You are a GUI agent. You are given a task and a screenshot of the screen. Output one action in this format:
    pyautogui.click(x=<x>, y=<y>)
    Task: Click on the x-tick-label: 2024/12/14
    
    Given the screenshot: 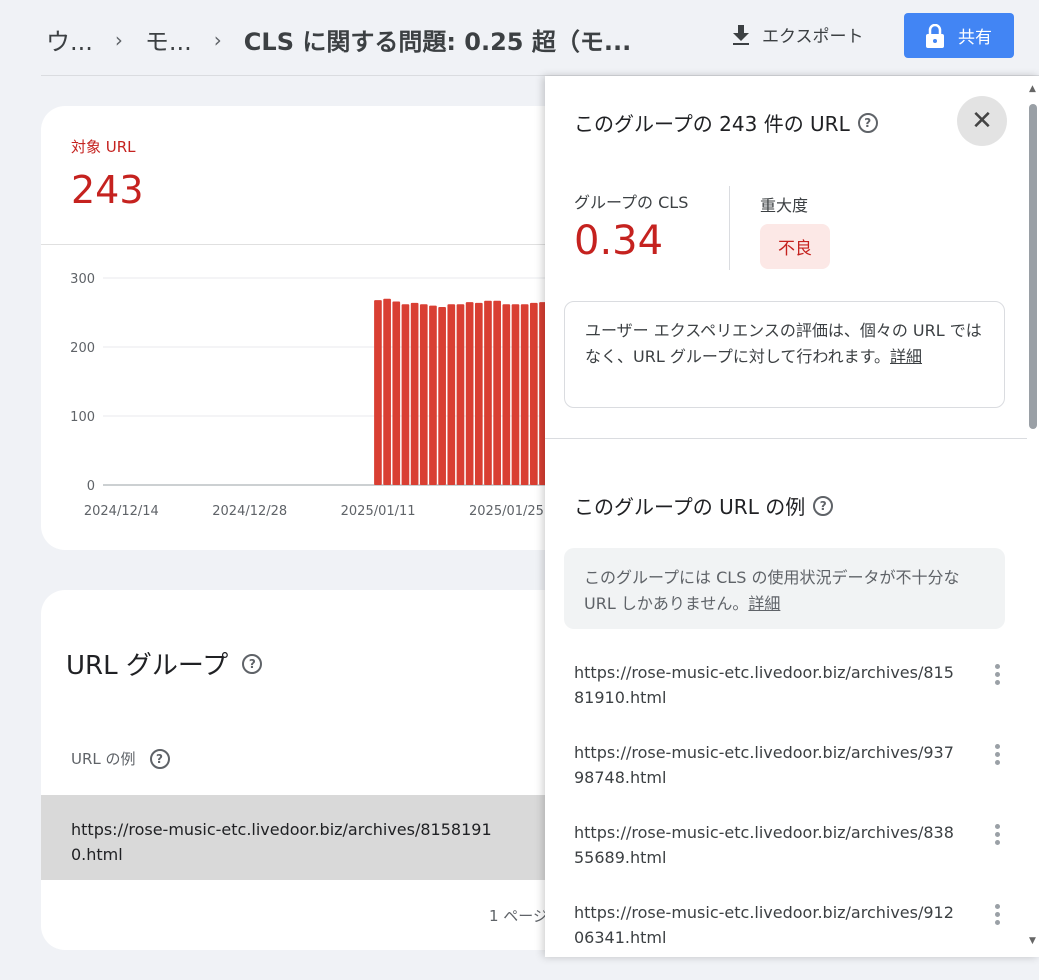 What is the action you would take?
    pyautogui.click(x=121, y=511)
    